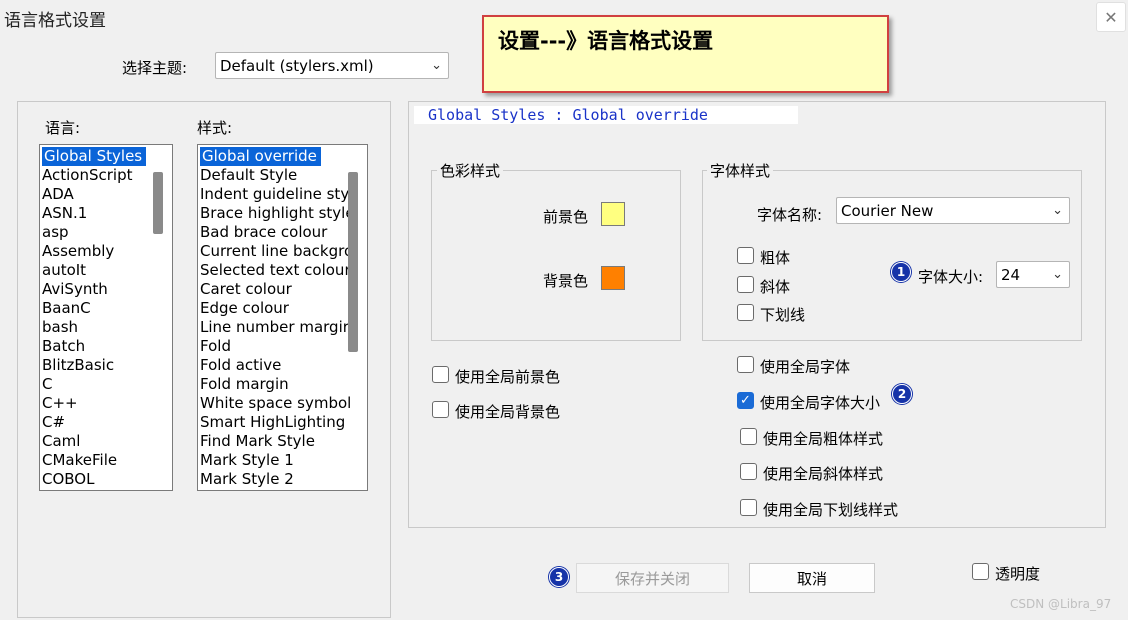 The width and height of the screenshot is (1128, 620). Describe the element at coordinates (282, 308) in the screenshot. I see `style-list-item: Edge colour` at that location.